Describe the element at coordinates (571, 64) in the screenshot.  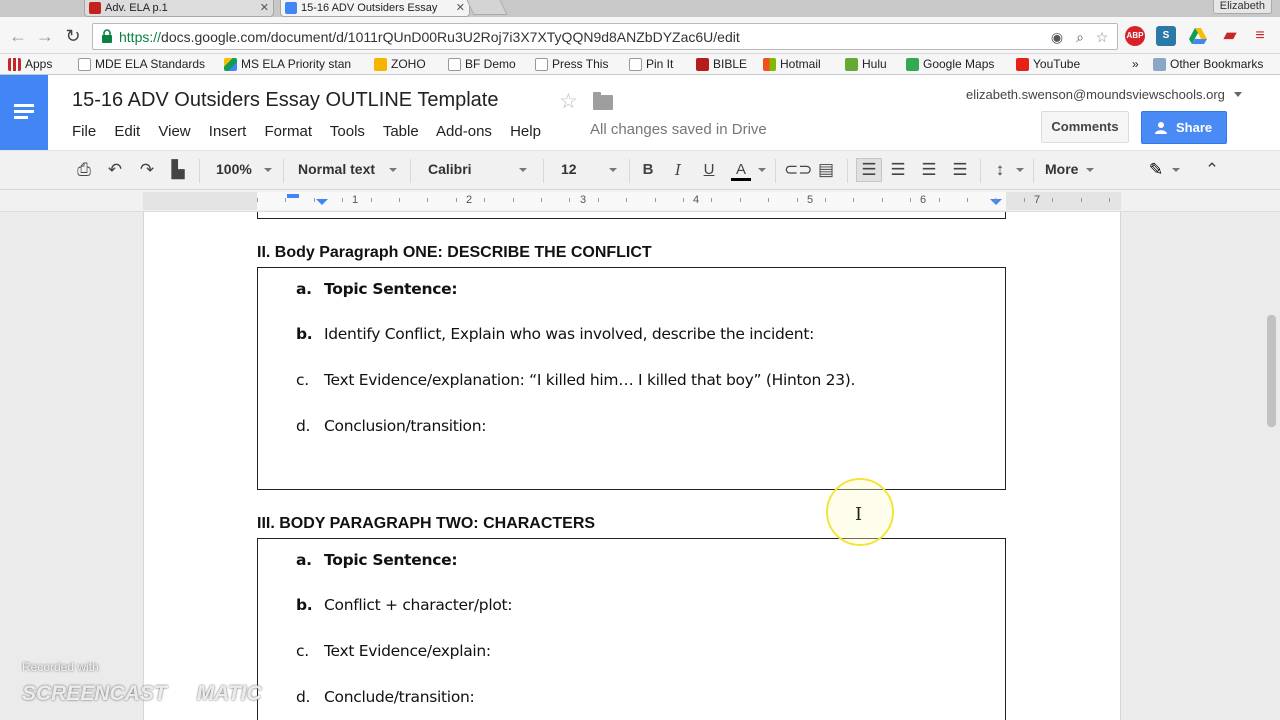
I see `bookmark-item: Press This` at that location.